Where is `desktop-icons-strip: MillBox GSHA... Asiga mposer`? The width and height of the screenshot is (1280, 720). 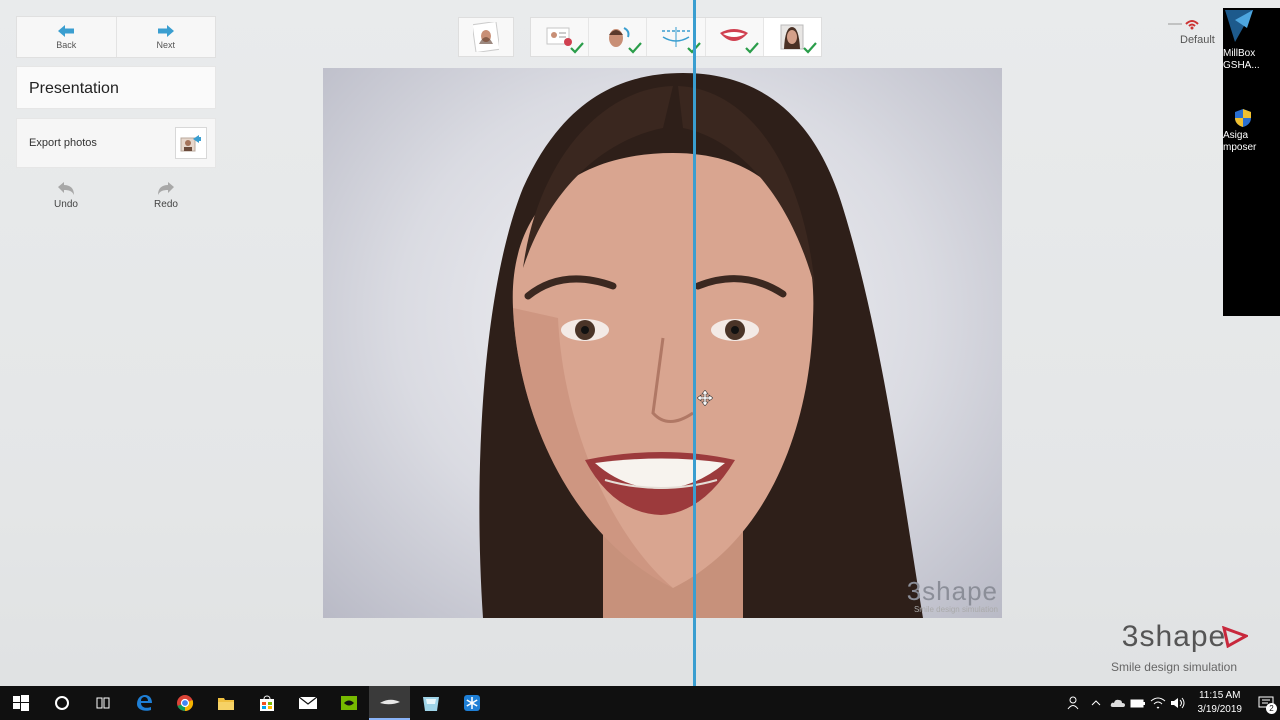
desktop-icons-strip: MillBox GSHA... Asiga mposer is located at coordinates (1251, 162).